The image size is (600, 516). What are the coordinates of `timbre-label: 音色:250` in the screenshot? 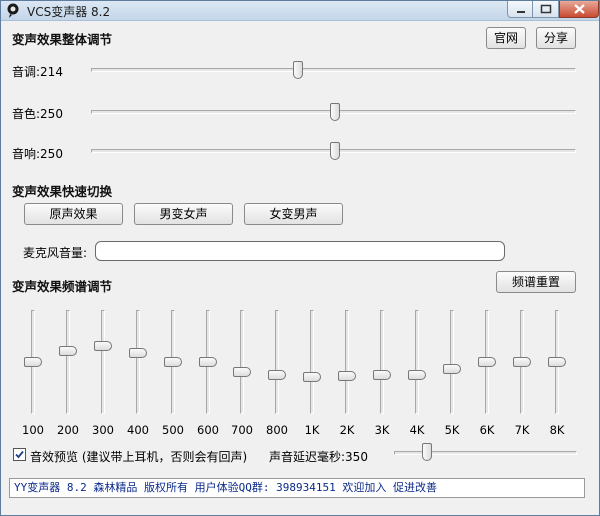 It's located at (37, 114).